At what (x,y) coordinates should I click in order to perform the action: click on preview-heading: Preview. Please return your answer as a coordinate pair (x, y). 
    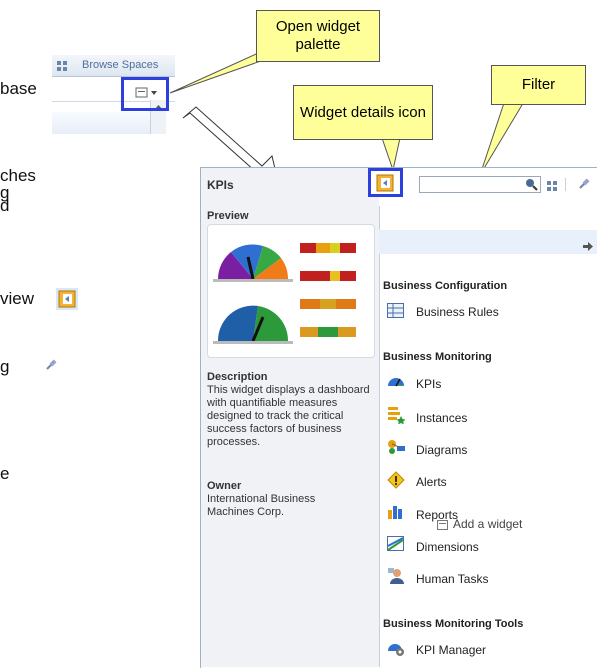
    Looking at the image, I should click on (228, 216).